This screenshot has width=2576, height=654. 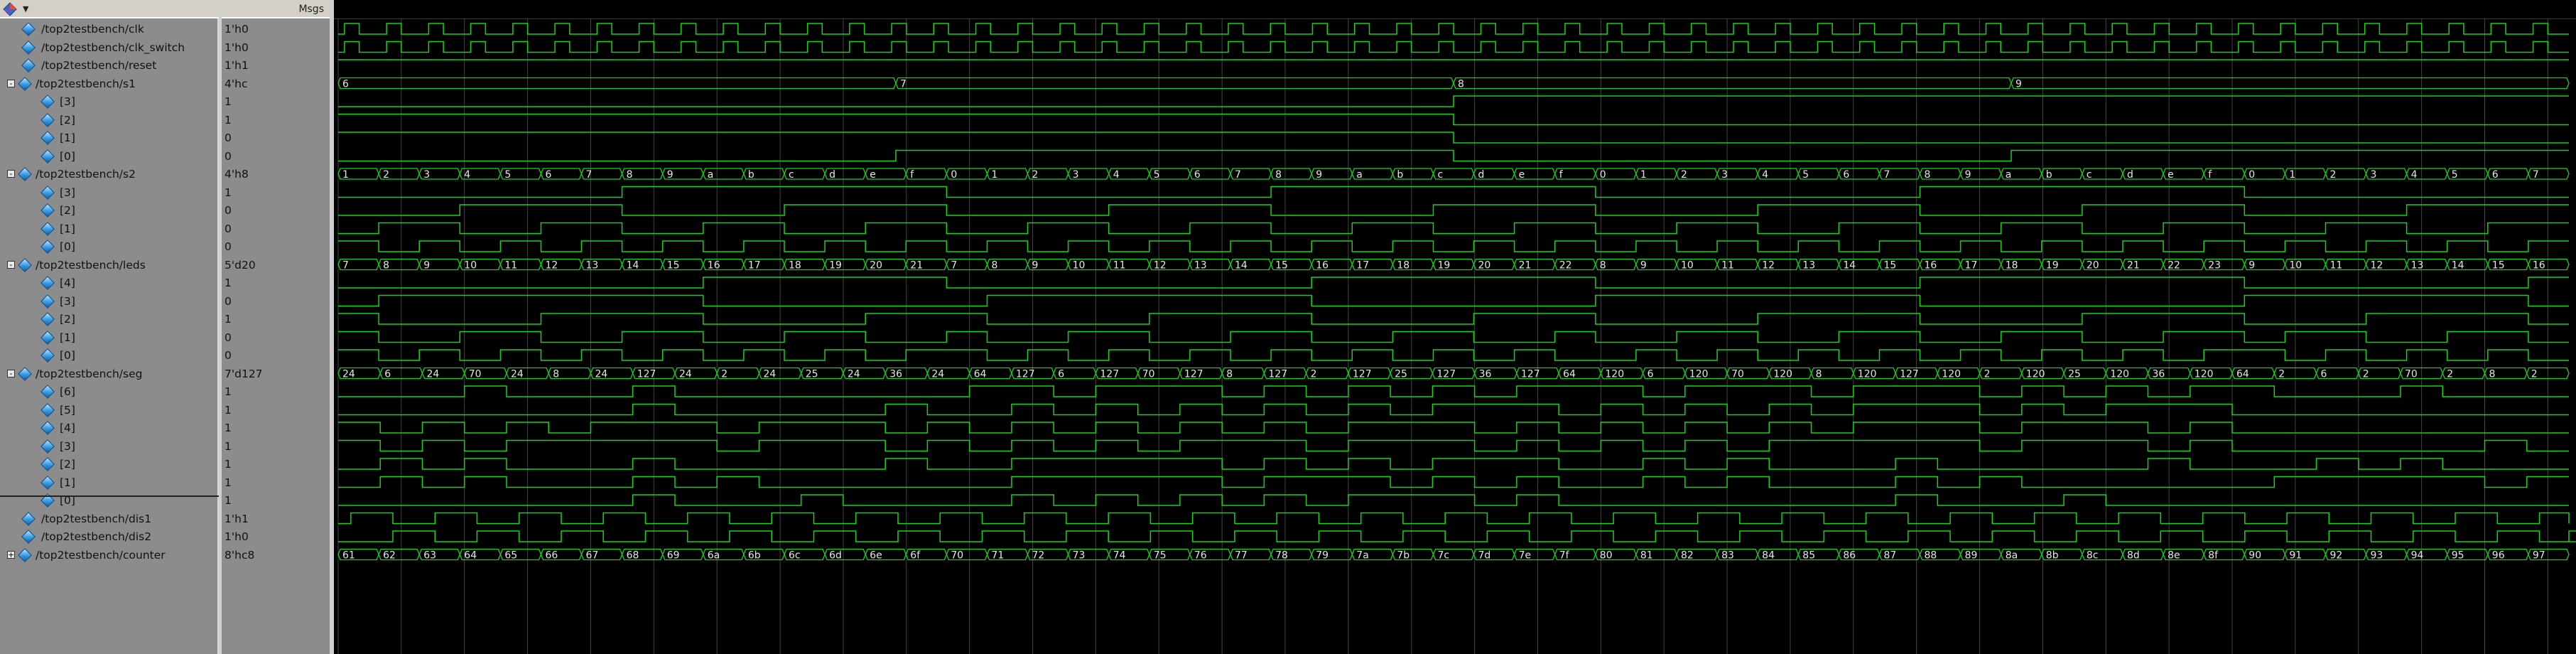 What do you see at coordinates (11, 554) in the screenshot?
I see `expand-icon: +` at bounding box center [11, 554].